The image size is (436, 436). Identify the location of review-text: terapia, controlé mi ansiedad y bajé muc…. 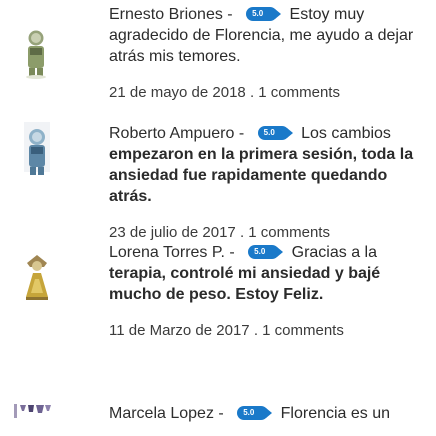
(245, 284).